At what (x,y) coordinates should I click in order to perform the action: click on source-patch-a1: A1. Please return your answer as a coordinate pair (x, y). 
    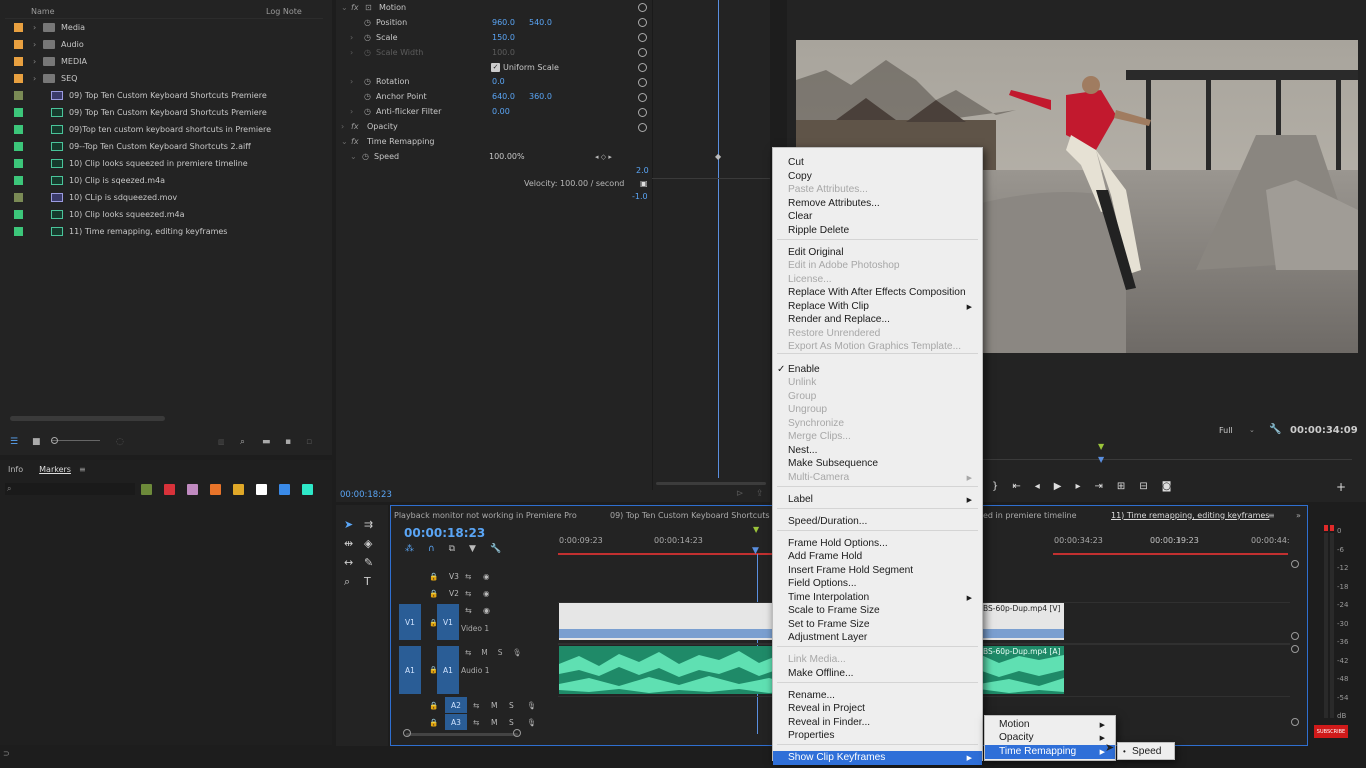
    Looking at the image, I should click on (410, 670).